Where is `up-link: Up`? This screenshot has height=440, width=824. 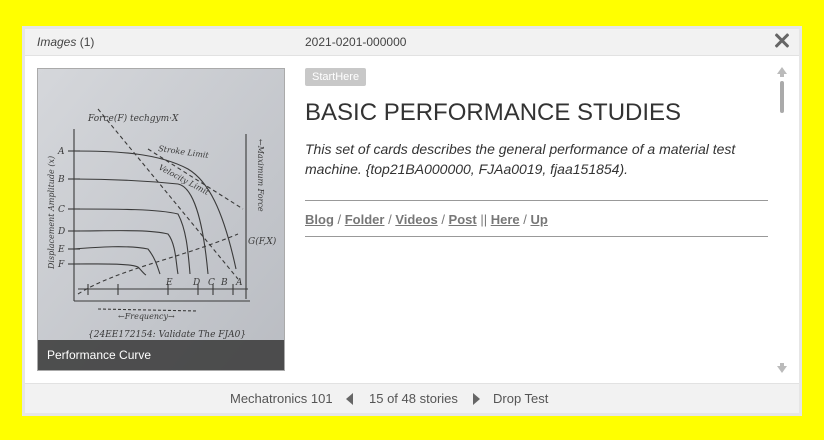
up-link: Up is located at coordinates (538, 219).